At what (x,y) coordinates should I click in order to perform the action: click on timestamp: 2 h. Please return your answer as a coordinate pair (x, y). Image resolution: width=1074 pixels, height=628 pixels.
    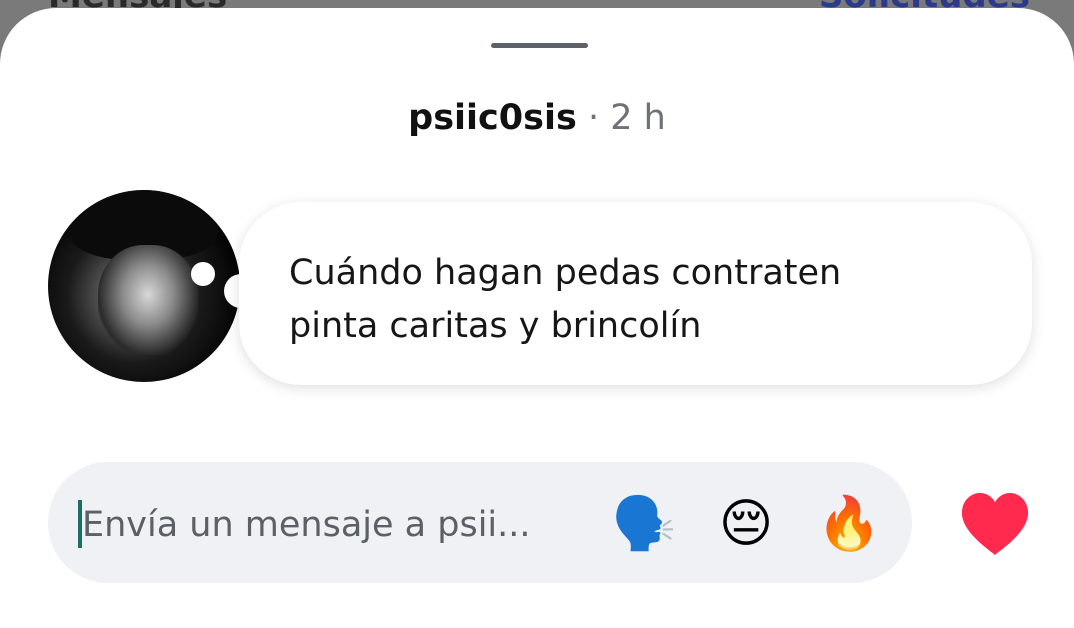
    Looking at the image, I should click on (638, 118).